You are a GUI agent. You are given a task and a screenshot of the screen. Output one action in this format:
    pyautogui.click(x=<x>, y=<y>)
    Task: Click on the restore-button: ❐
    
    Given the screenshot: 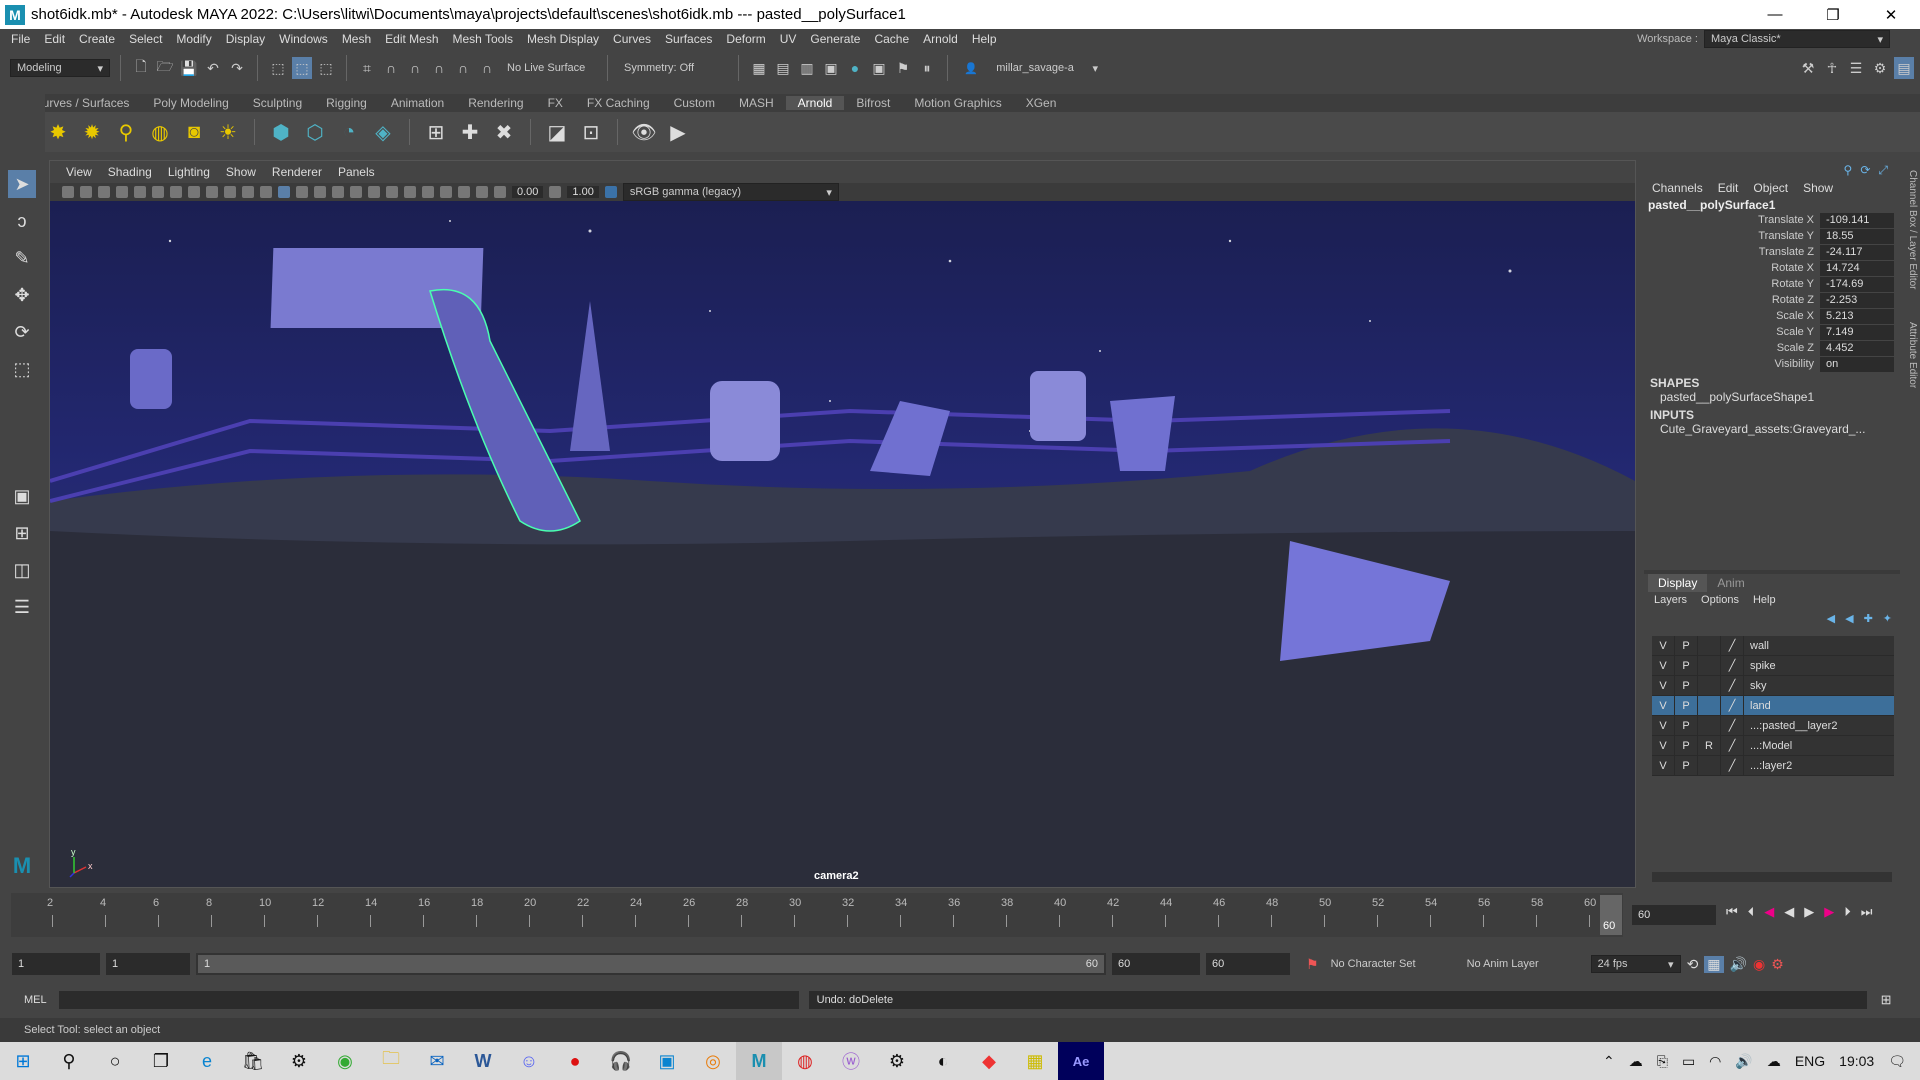 What is the action you would take?
    pyautogui.click(x=1833, y=14)
    